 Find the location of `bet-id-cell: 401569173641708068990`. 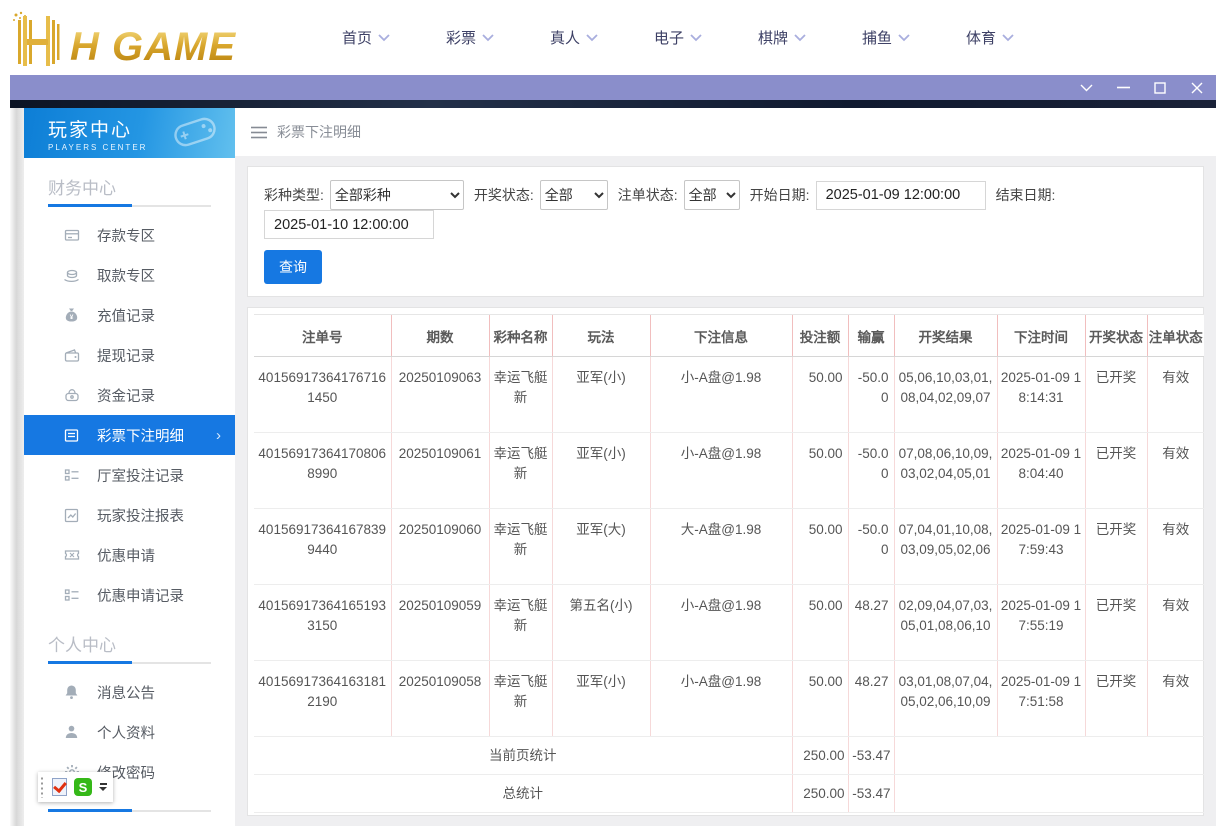

bet-id-cell: 401569173641708068990 is located at coordinates (322, 470).